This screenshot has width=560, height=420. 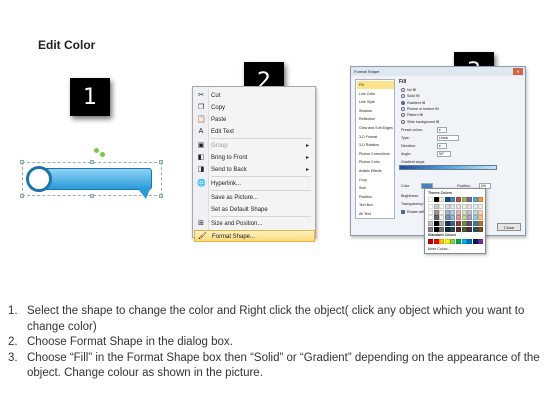 I want to click on category-picture-color: Picture Color, so click(x=375, y=162).